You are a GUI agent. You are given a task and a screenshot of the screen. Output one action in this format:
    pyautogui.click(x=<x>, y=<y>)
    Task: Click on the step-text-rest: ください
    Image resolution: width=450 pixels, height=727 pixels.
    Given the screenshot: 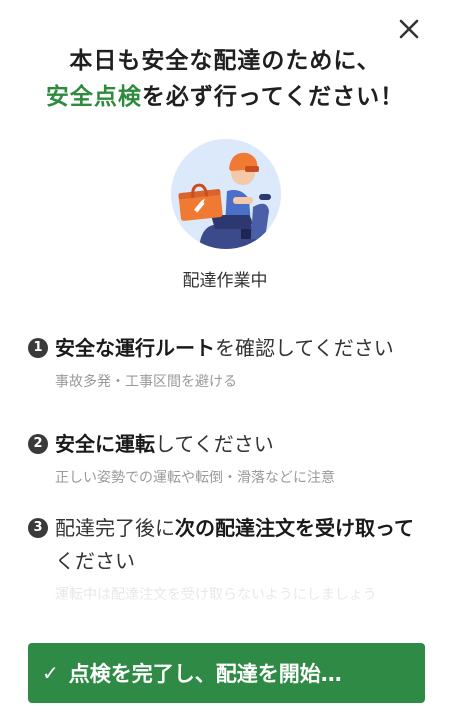 What is the action you would take?
    pyautogui.click(x=95, y=561)
    